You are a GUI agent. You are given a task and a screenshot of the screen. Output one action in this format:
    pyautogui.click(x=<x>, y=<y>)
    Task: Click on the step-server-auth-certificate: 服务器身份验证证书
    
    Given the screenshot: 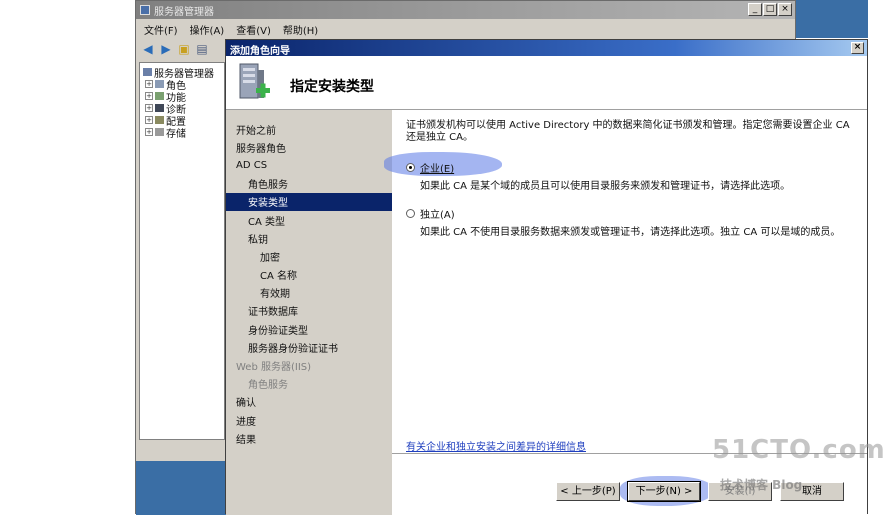 What is the action you would take?
    pyautogui.click(x=309, y=347)
    